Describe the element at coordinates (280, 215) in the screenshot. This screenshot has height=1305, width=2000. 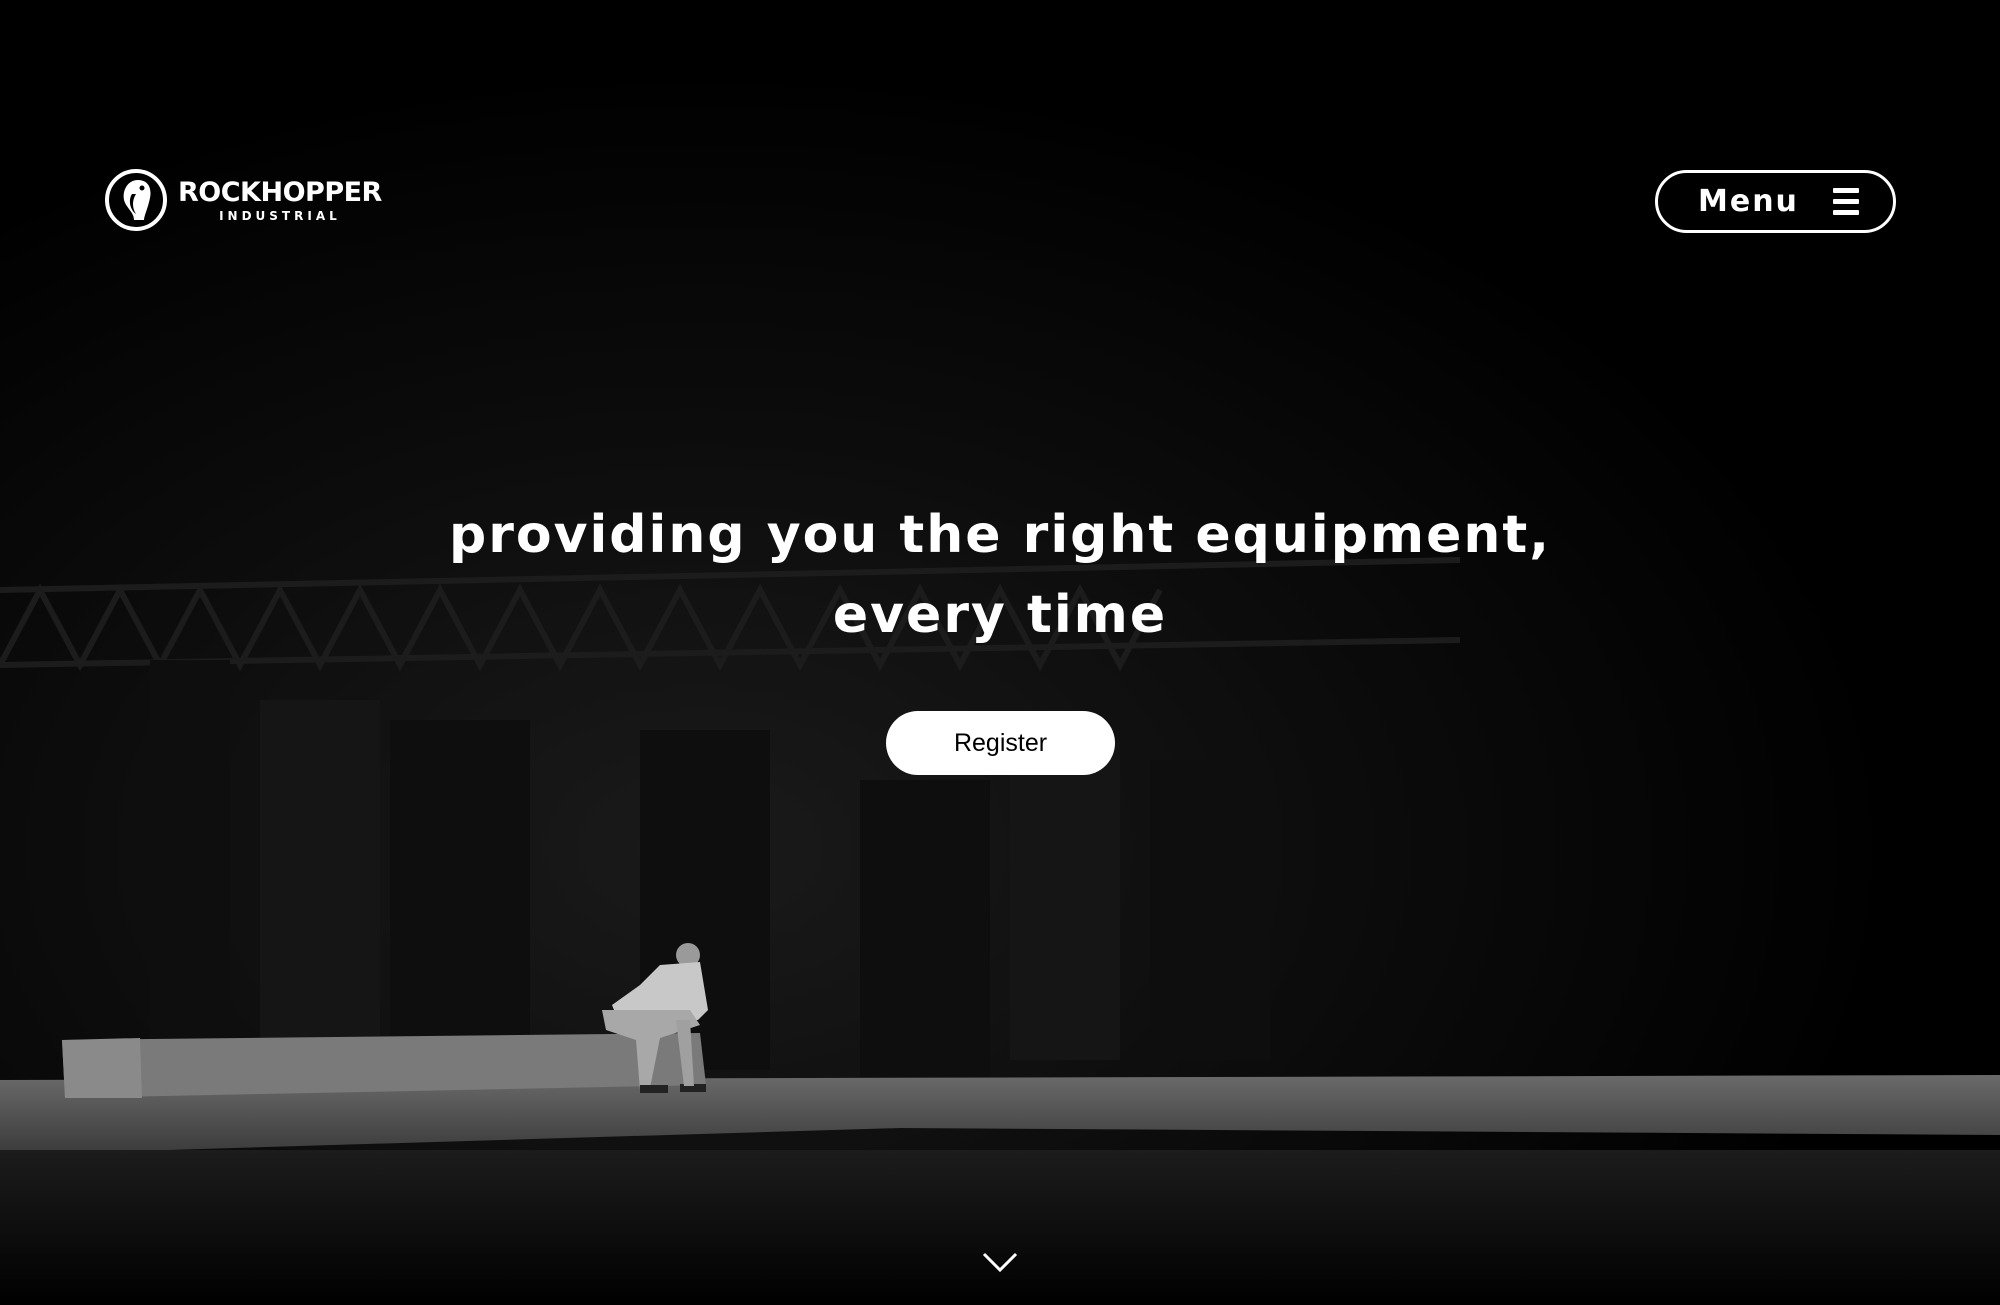
I see `brand-subtitle: INDUSTRIAL` at that location.